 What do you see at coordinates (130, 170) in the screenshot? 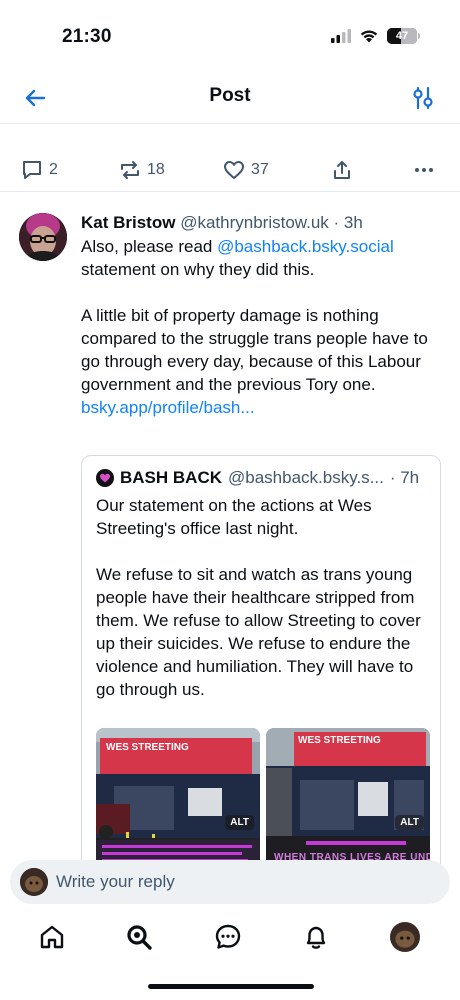
I see `repost-icon` at bounding box center [130, 170].